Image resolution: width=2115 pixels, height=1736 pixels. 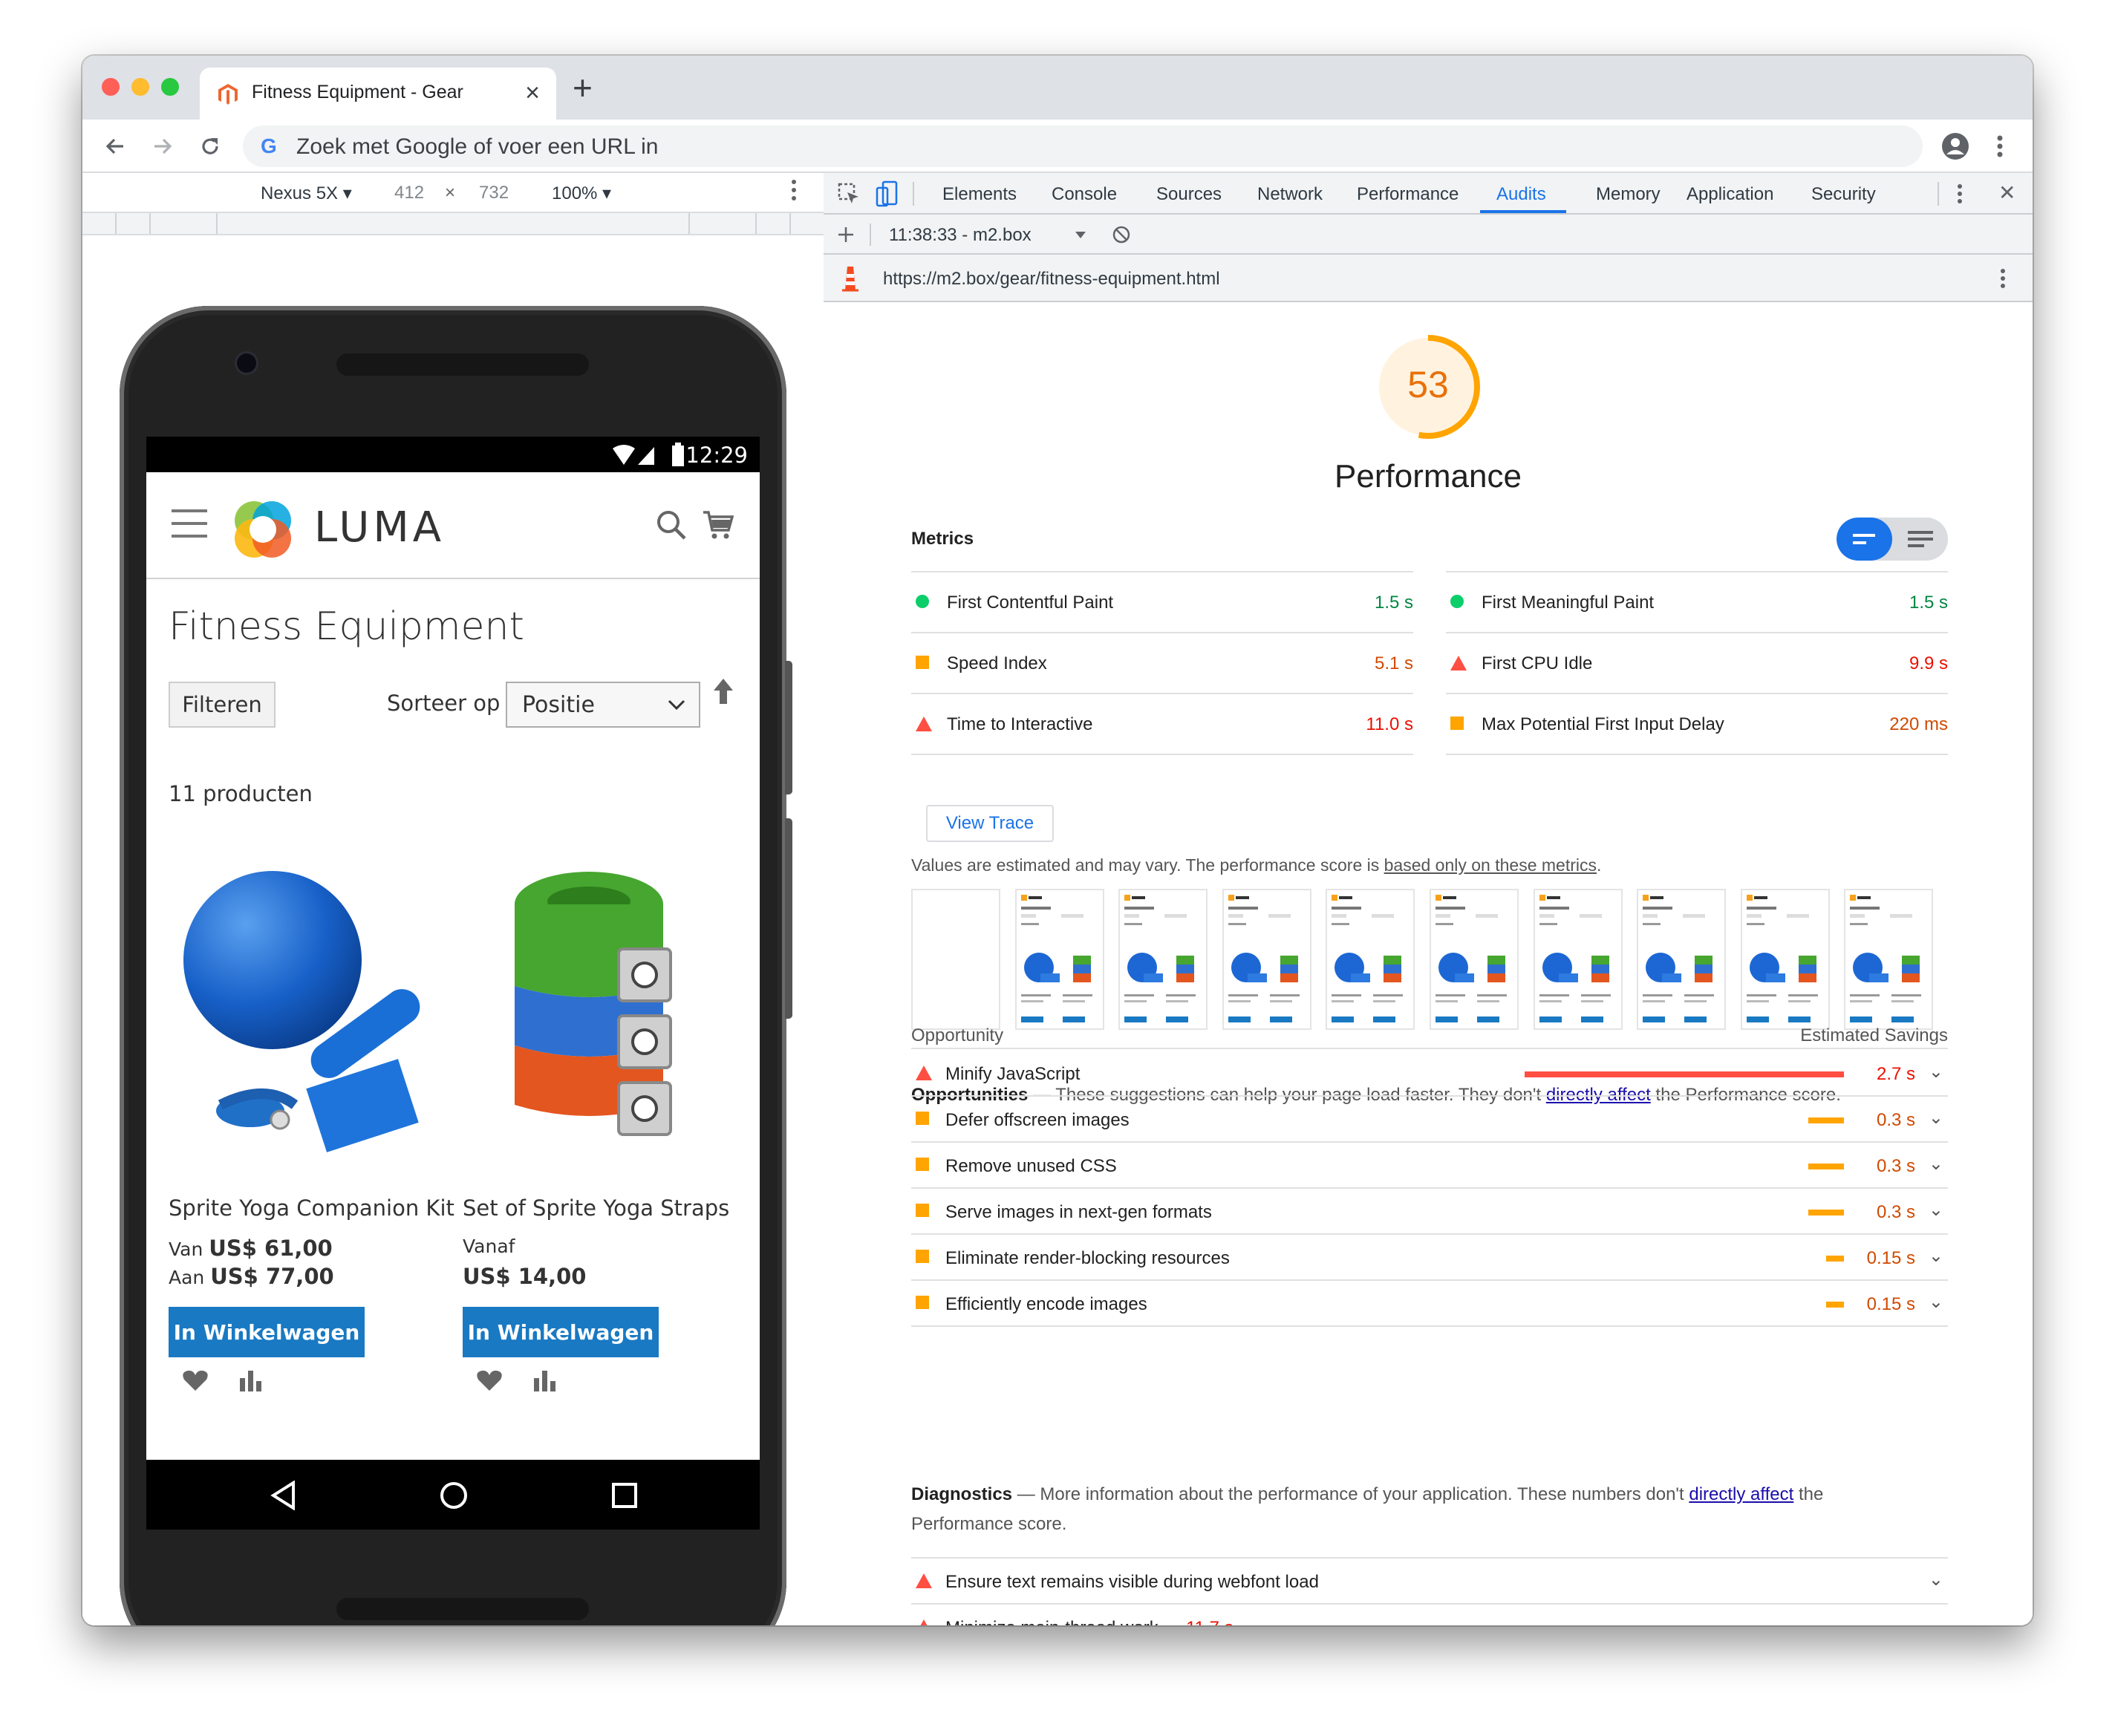 I want to click on nav-recents-icon, so click(x=624, y=1495).